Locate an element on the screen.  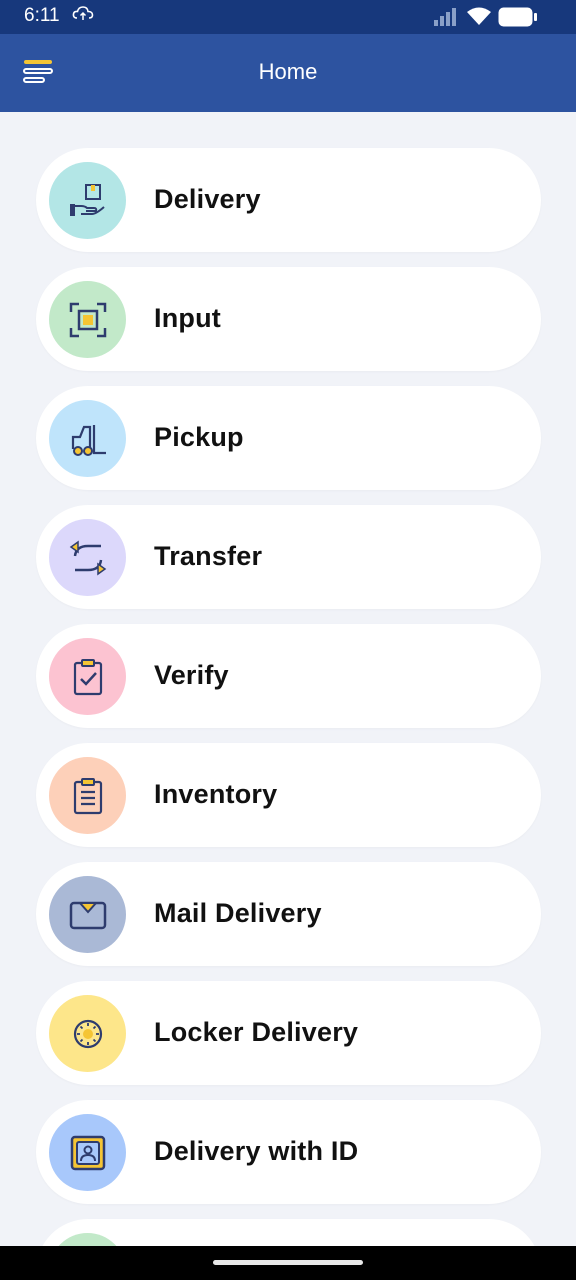
menu-item-inventory: Inventory is located at coordinates (288, 795).